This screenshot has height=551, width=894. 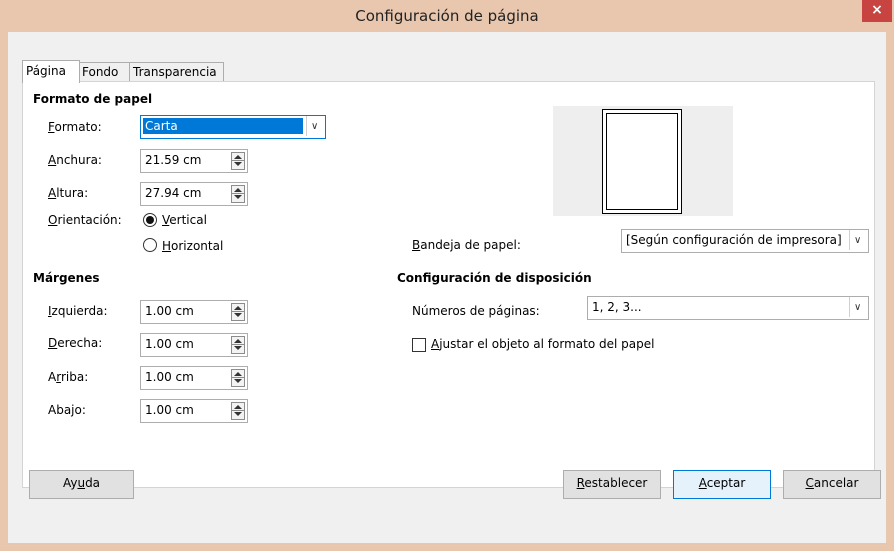 I want to click on paper-tray-label: Bandeja de papel:, so click(x=466, y=245).